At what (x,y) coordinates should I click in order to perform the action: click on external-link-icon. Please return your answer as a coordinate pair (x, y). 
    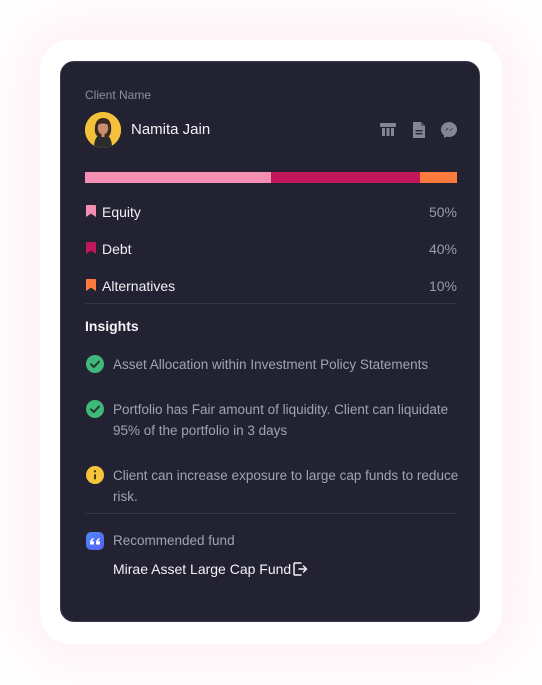
    Looking at the image, I should click on (300, 569).